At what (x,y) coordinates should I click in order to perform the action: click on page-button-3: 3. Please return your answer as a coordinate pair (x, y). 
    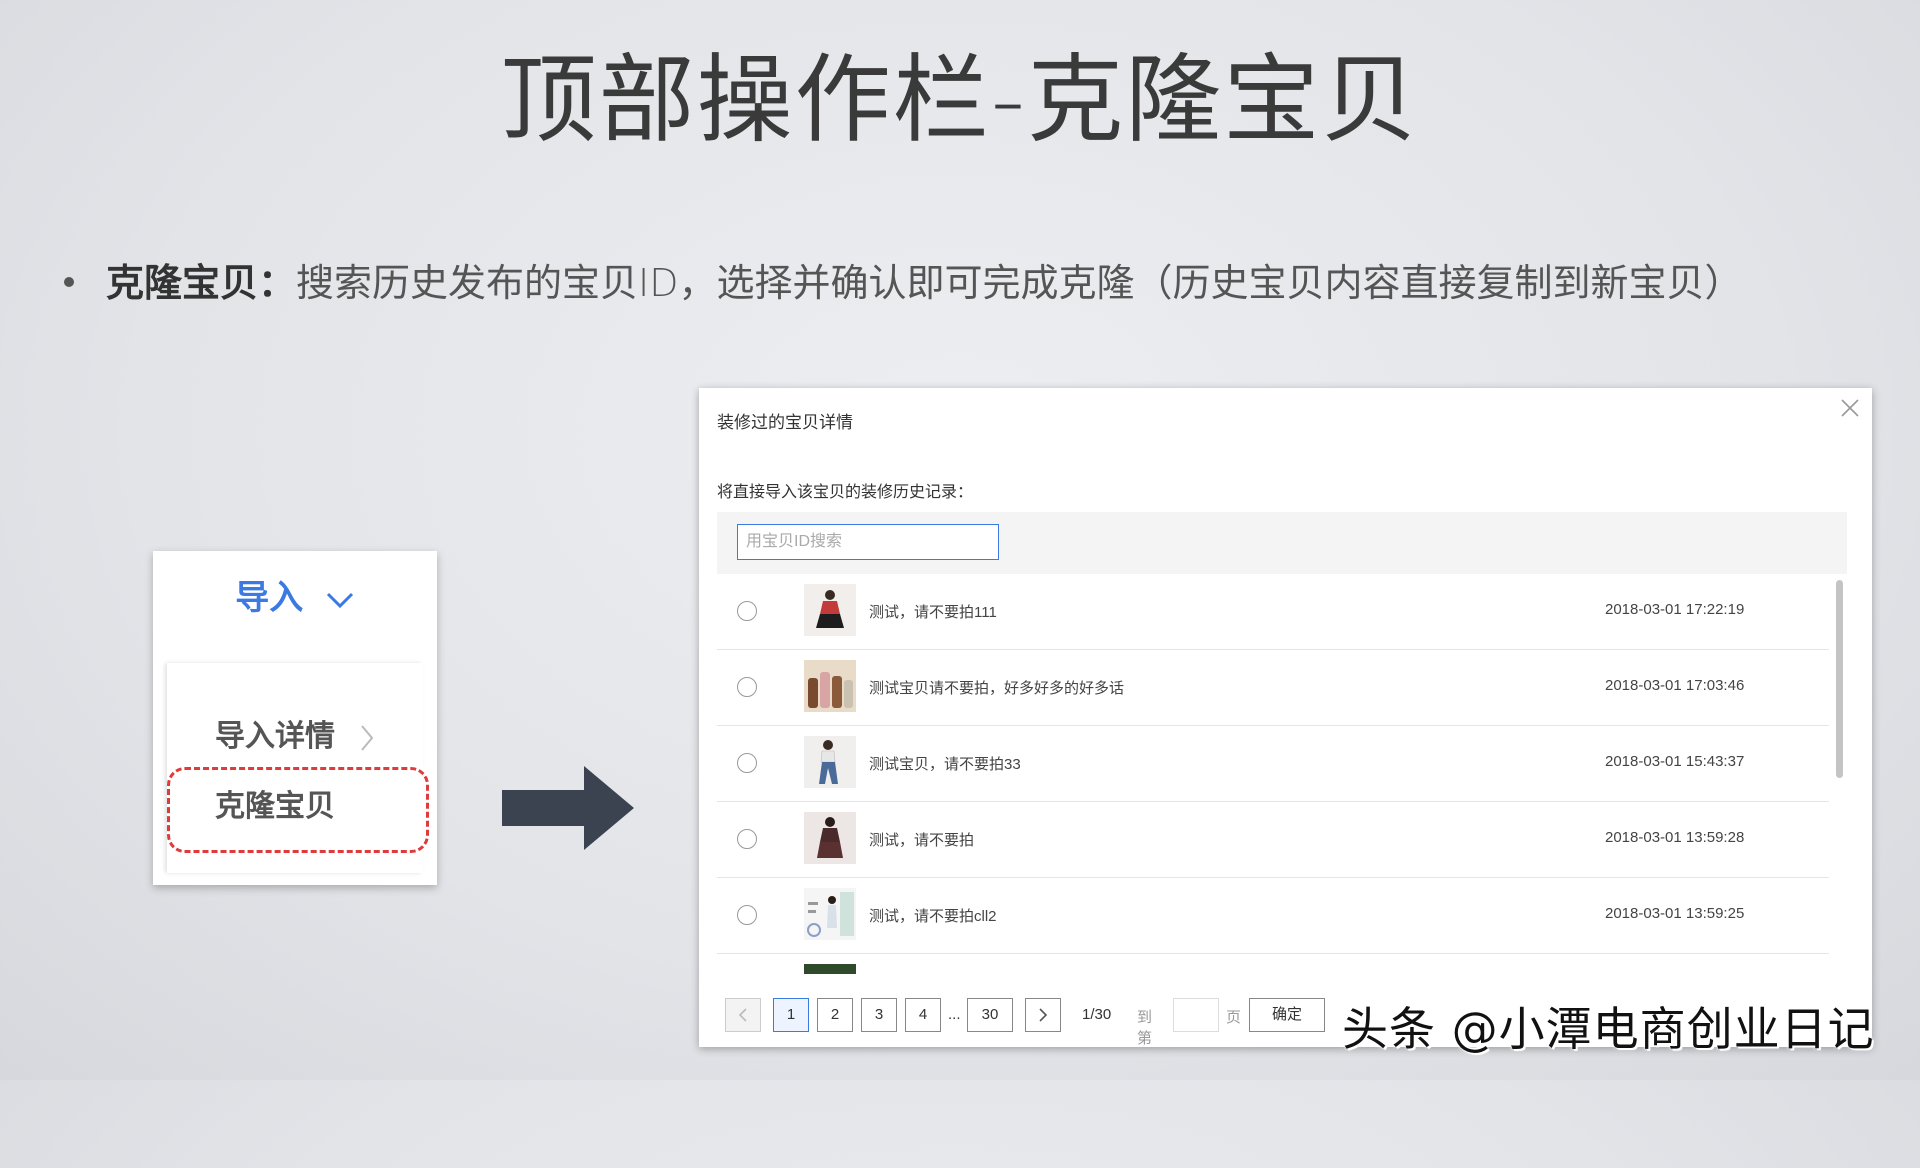
    Looking at the image, I should click on (879, 1015).